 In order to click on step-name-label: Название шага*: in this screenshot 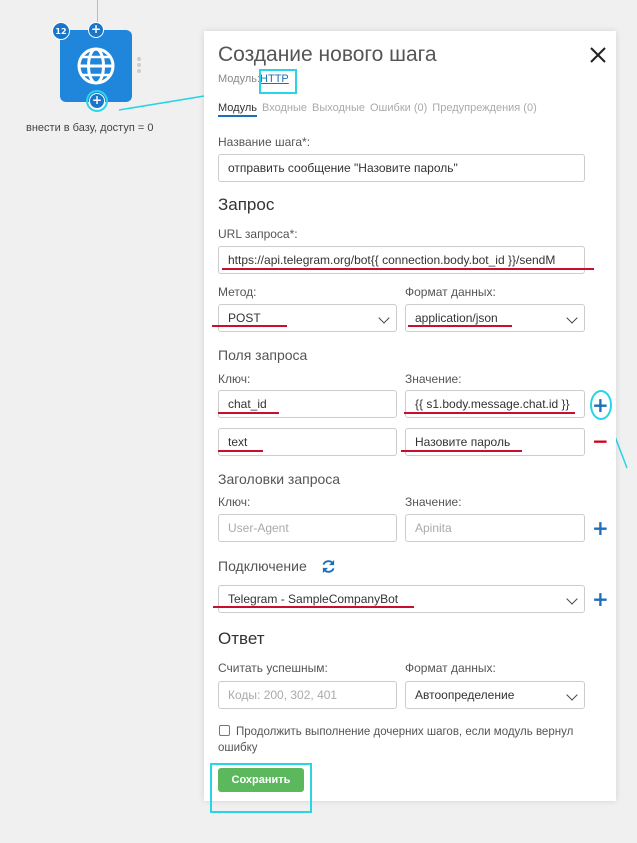, I will do `click(264, 142)`.